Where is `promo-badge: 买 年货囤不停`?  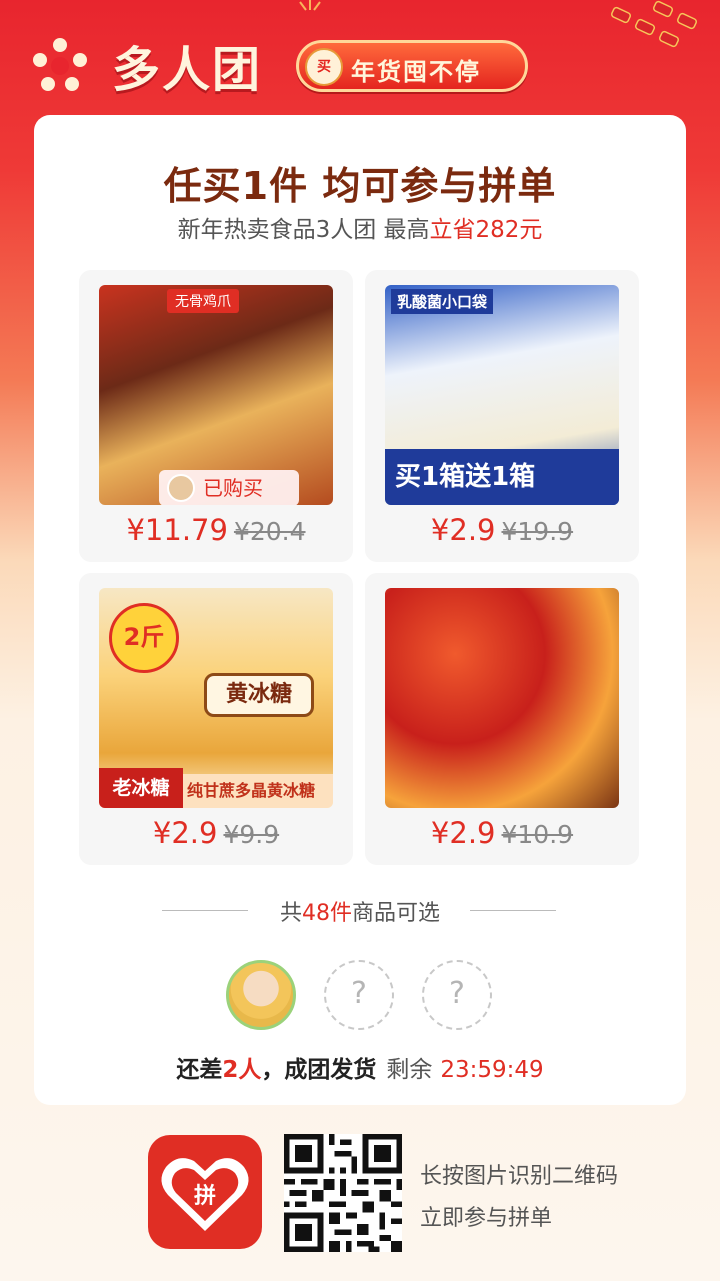
promo-badge: 买 年货囤不停 is located at coordinates (412, 66).